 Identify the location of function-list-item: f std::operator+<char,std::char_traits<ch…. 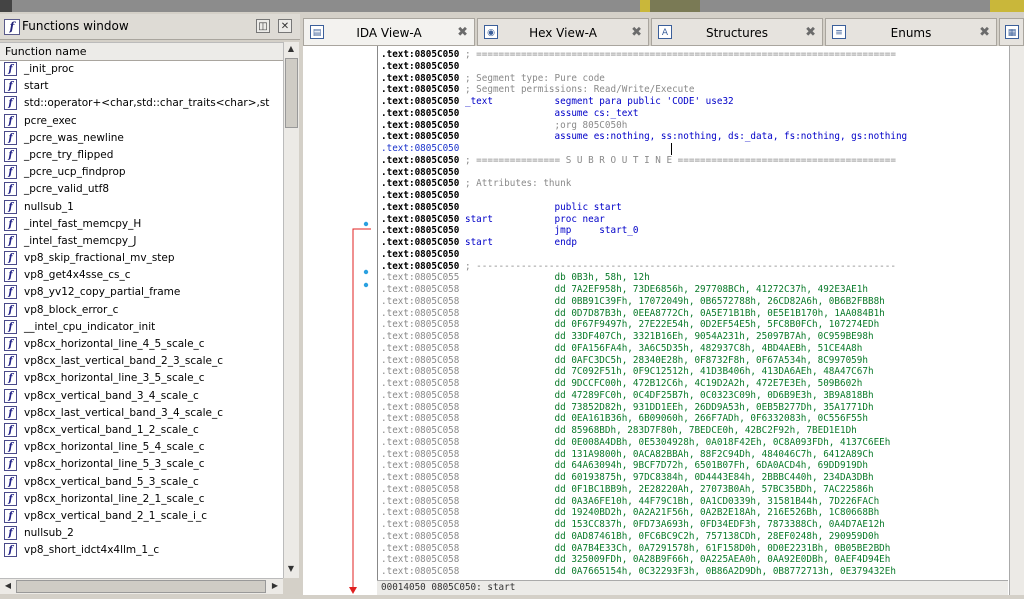
(141, 103).